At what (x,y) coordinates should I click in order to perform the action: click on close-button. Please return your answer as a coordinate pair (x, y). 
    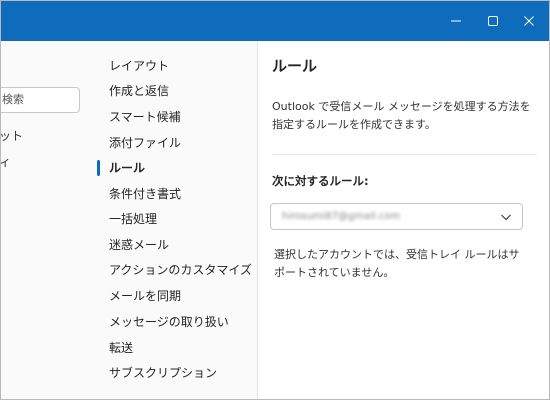
    Looking at the image, I should click on (527, 21).